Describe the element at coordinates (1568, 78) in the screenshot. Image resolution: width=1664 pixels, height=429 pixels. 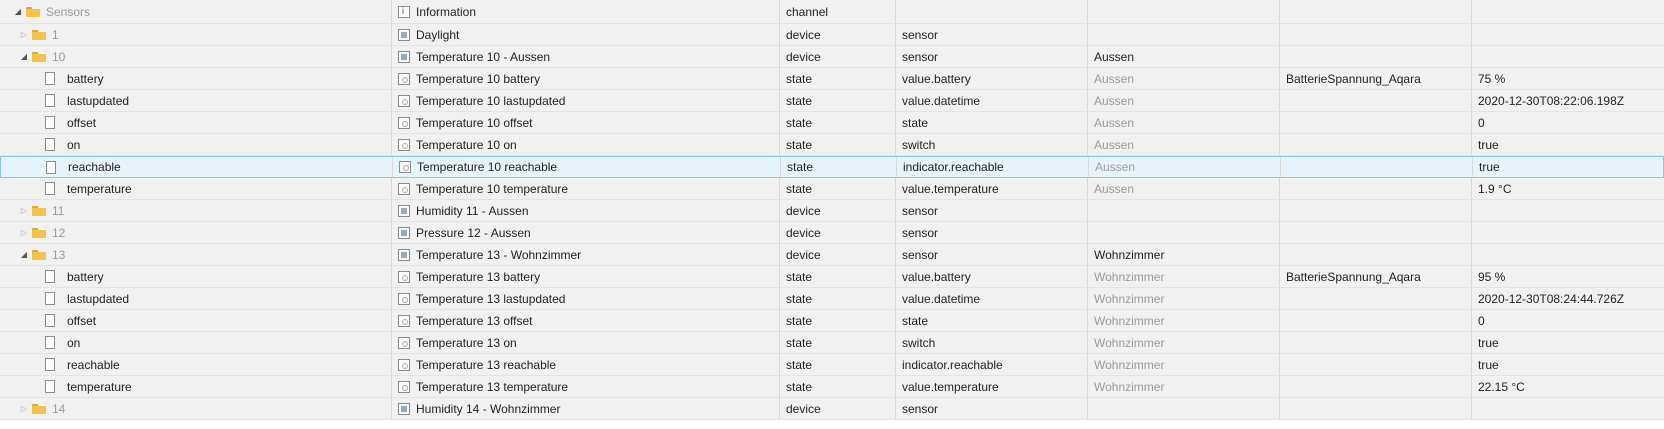
I see `value-cell: 75 %` at that location.